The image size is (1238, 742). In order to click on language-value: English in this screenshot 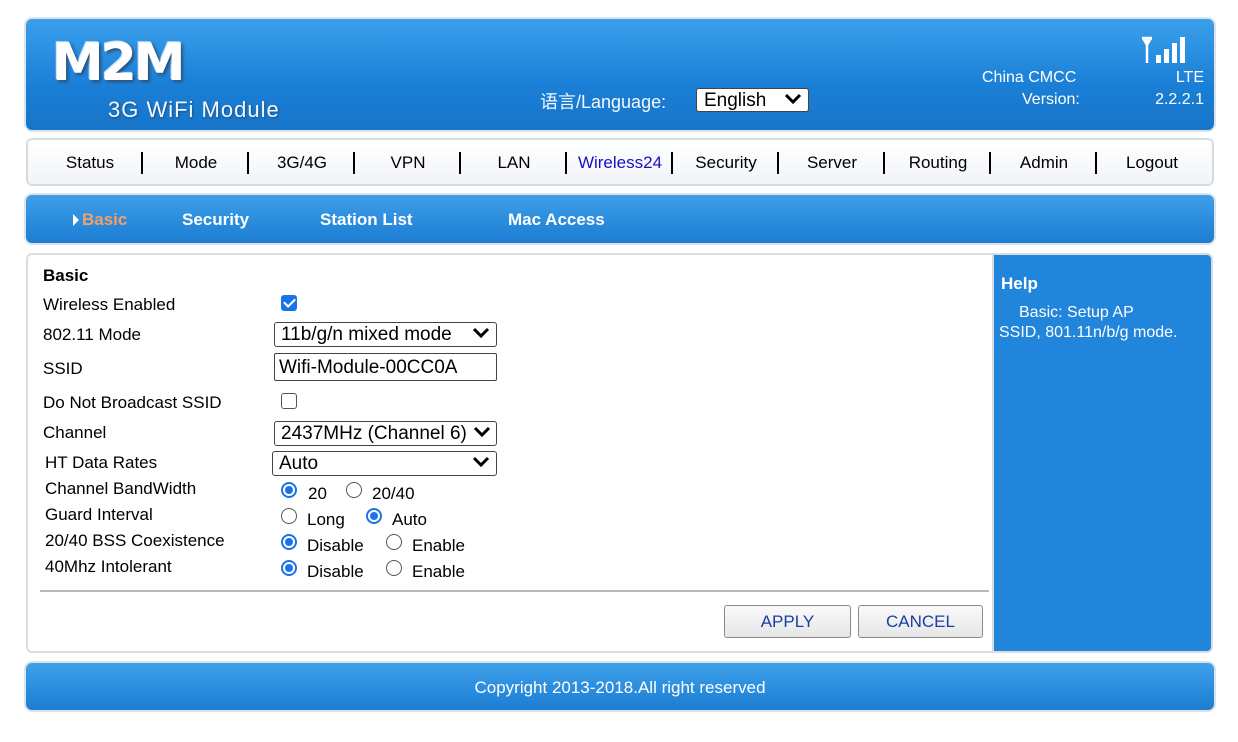, I will do `click(735, 100)`.